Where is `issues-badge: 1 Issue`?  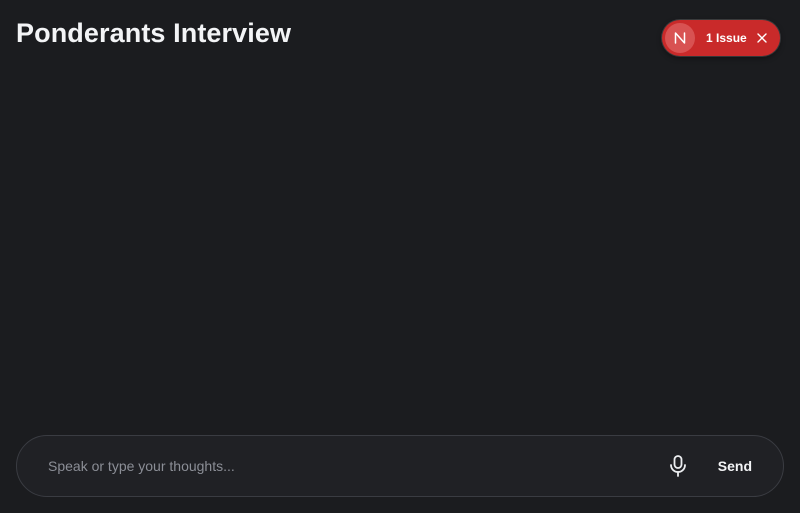 issues-badge: 1 Issue is located at coordinates (721, 38).